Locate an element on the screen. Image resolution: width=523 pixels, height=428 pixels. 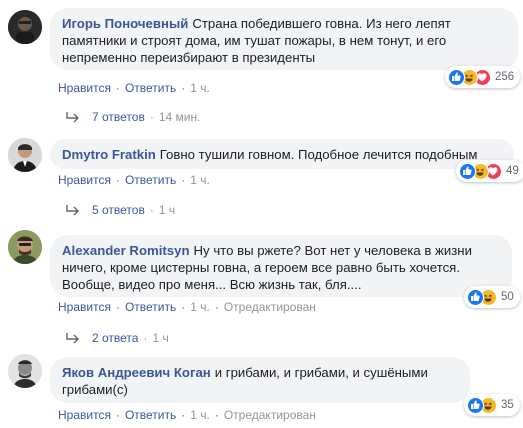
reactions-summary: 50 is located at coordinates (492, 297).